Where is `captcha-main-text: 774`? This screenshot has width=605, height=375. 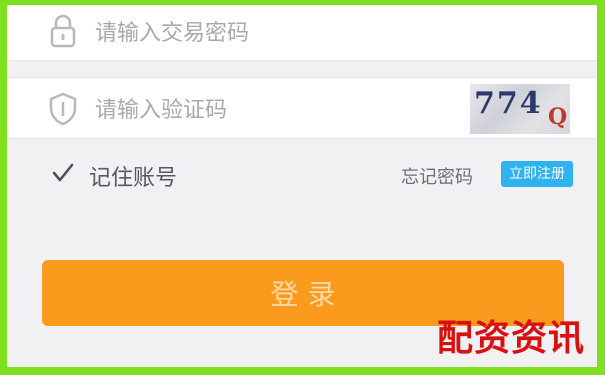 captcha-main-text: 774 is located at coordinates (508, 103).